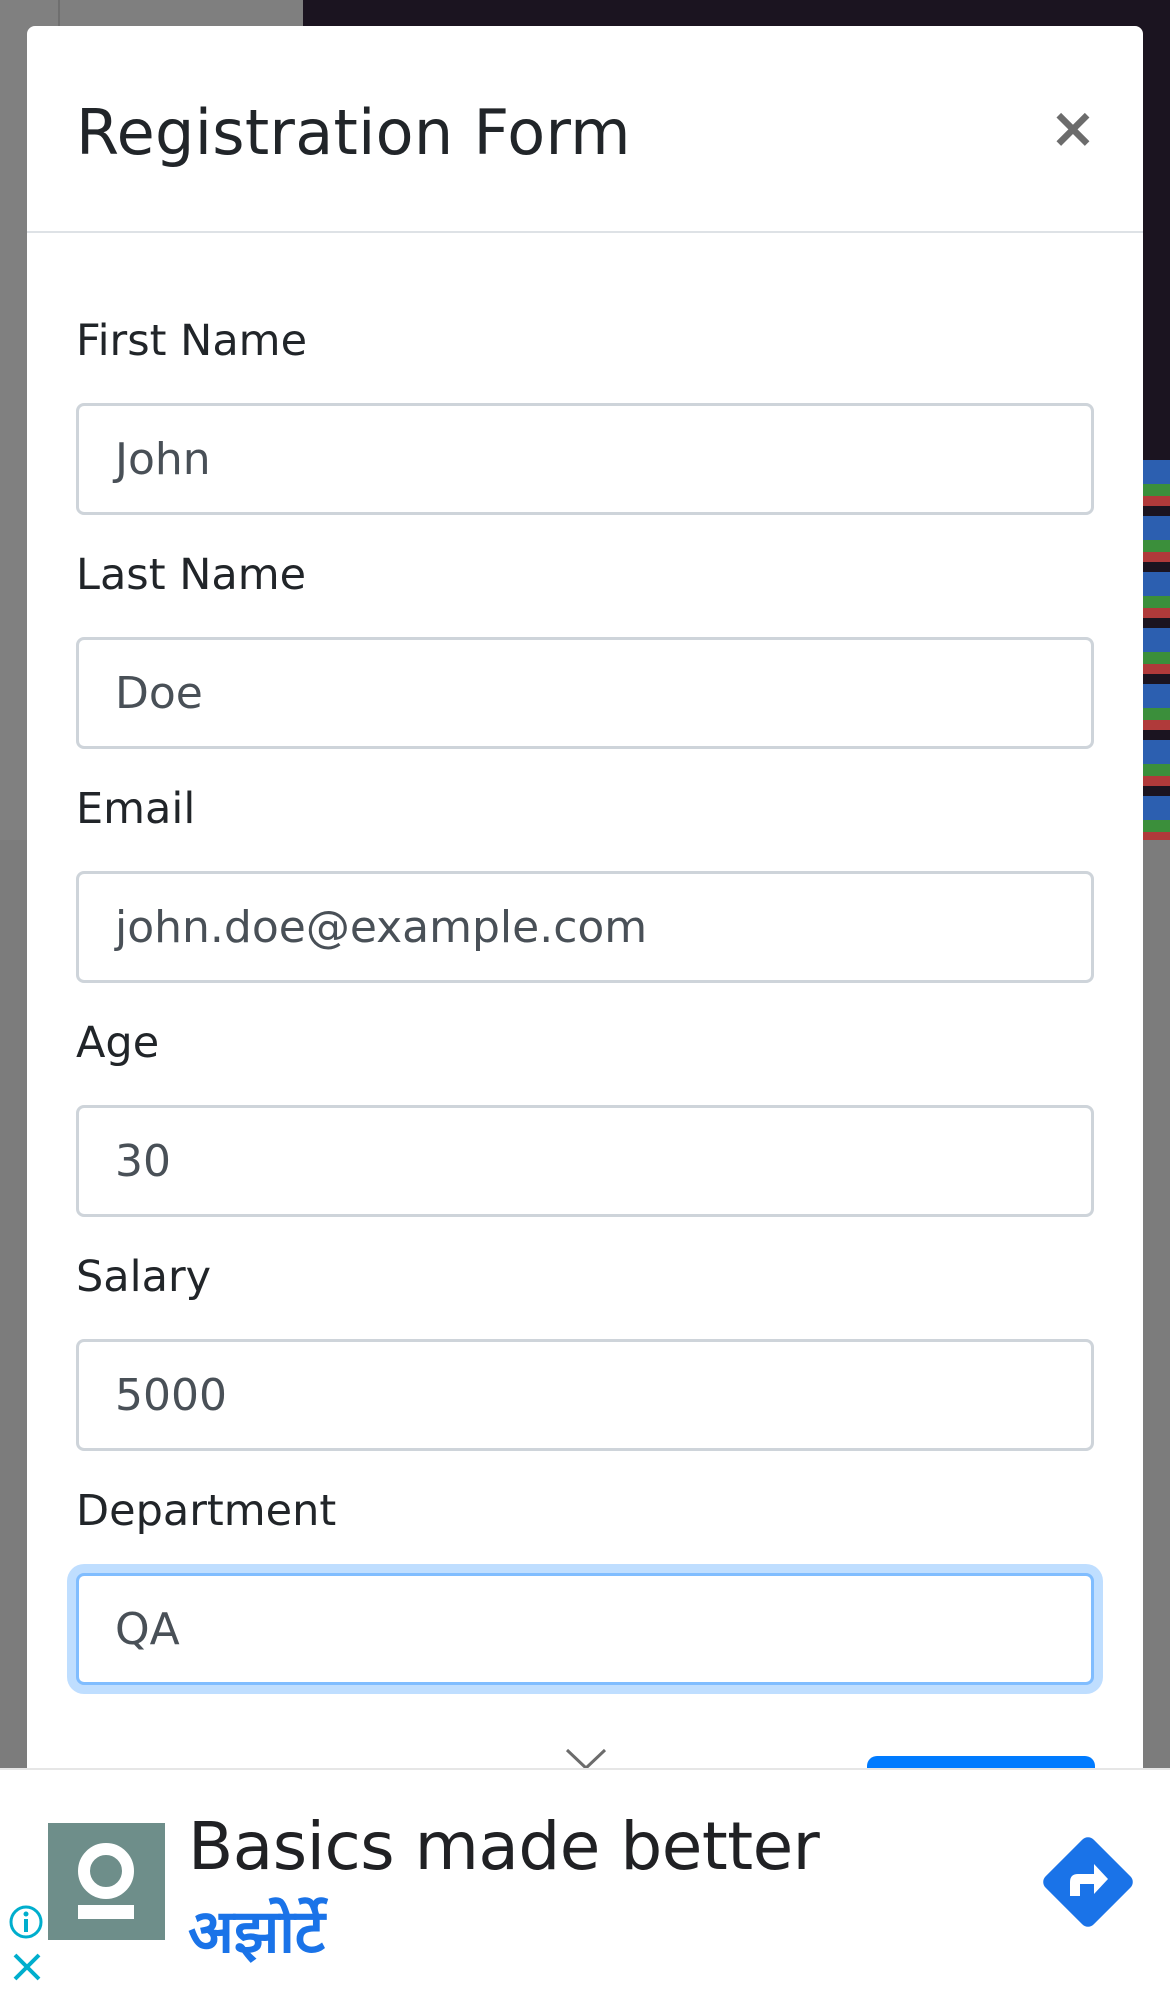  What do you see at coordinates (192, 341) in the screenshot?
I see `first-name-label: First Name` at bounding box center [192, 341].